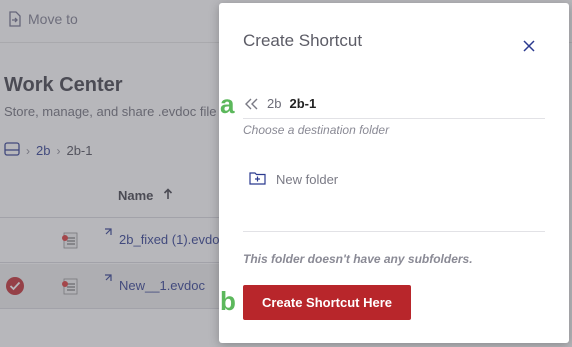 The width and height of the screenshot is (572, 347). Describe the element at coordinates (227, 104) in the screenshot. I see `annotation-label-a: a` at that location.